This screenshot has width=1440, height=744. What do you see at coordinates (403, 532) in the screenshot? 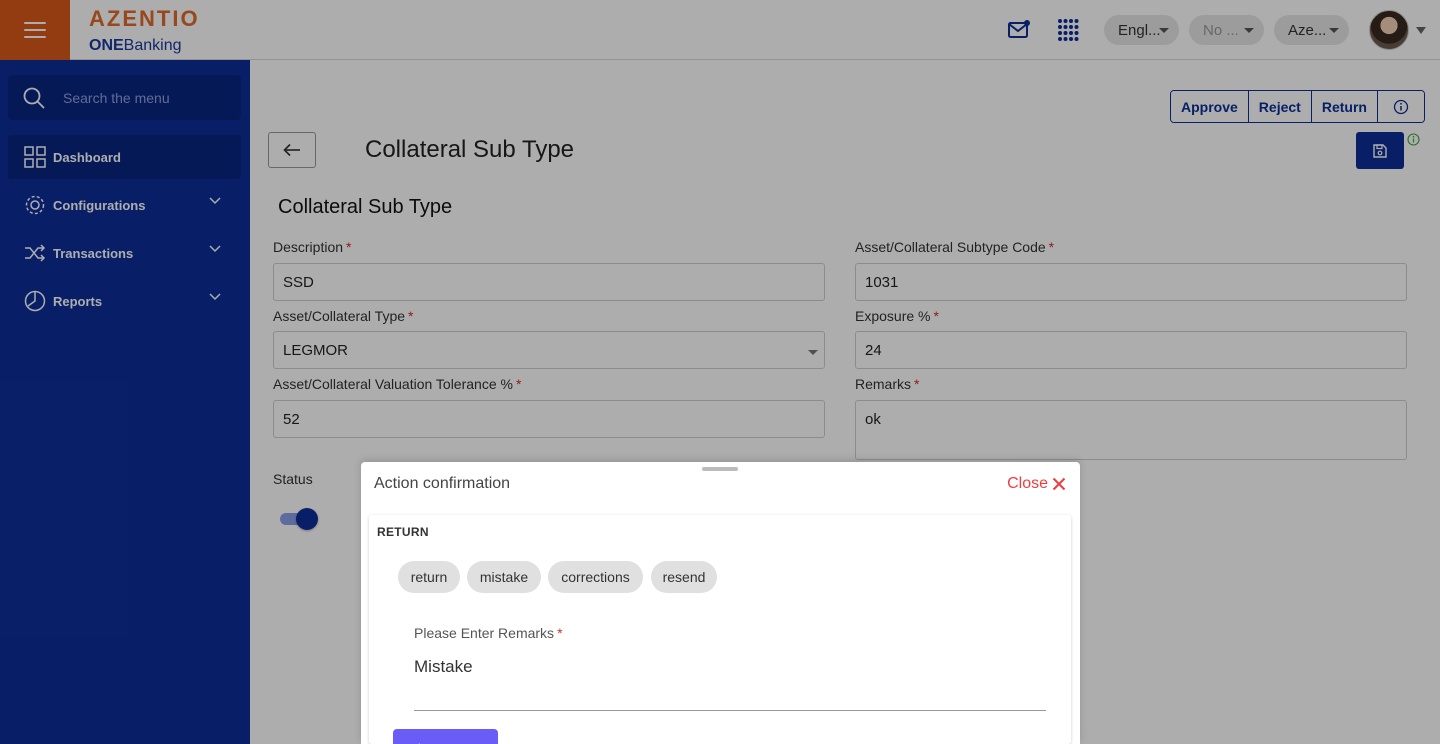
I see `return-section-label: RETURN` at bounding box center [403, 532].